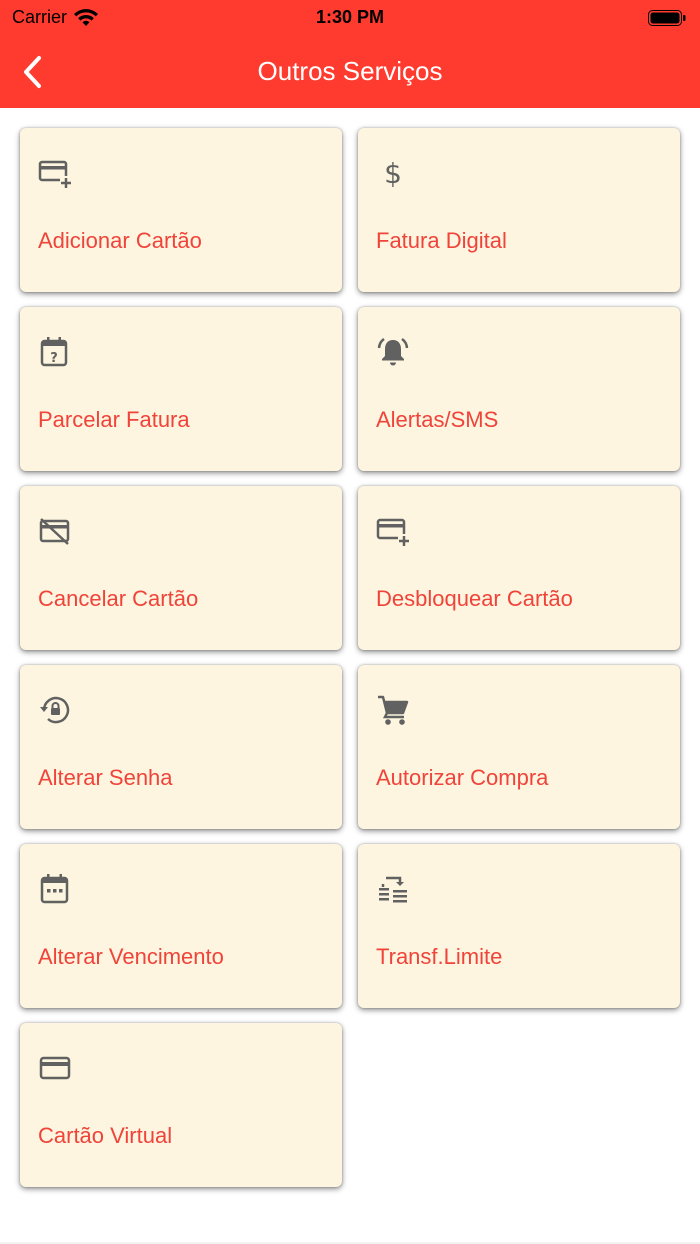  I want to click on service-card-alterar-senha: Alterar Senha, so click(181, 747).